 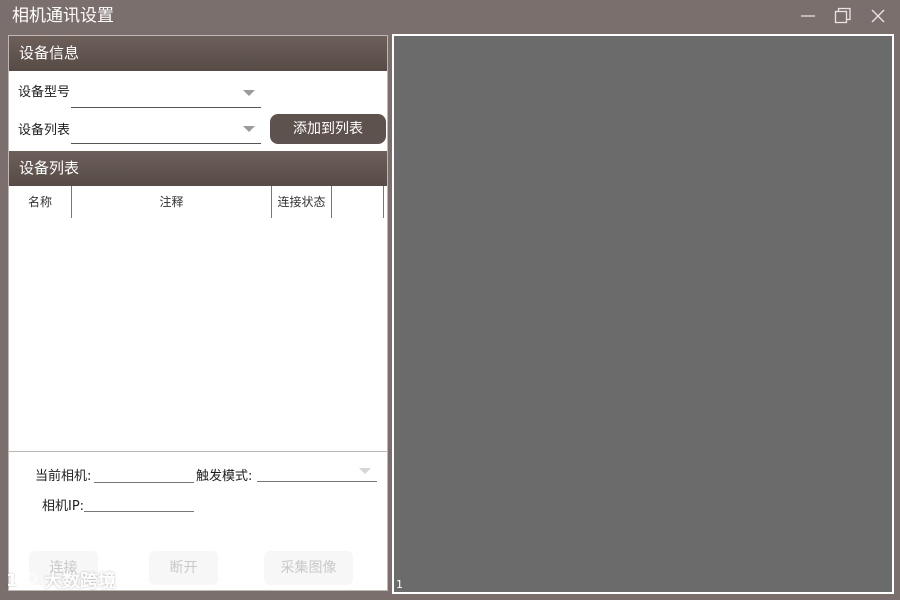 I want to click on window-title: 相机通讯设置, so click(x=63, y=16).